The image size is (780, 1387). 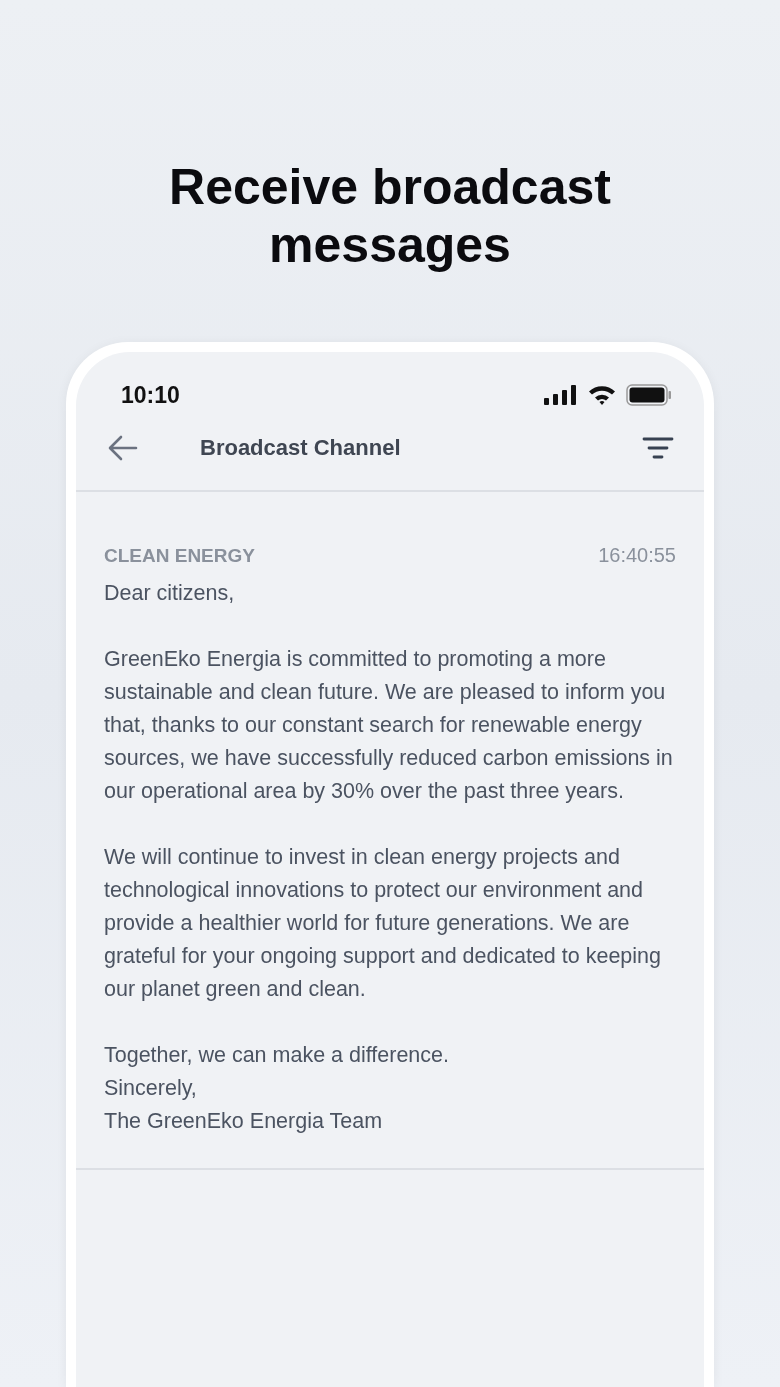 I want to click on filter-button, so click(x=658, y=448).